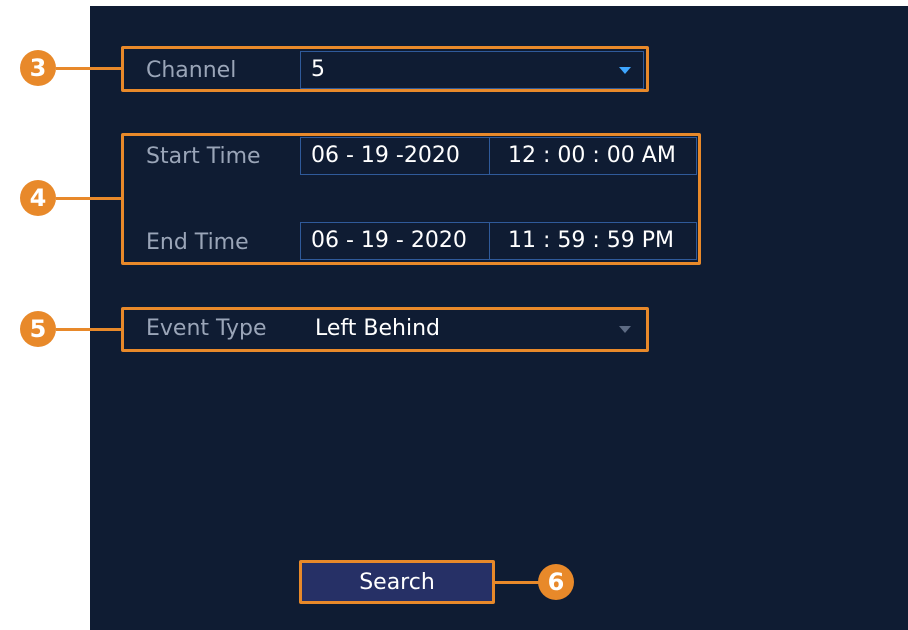 The height and width of the screenshot is (630, 908). I want to click on callout-6-badge: 6, so click(556, 582).